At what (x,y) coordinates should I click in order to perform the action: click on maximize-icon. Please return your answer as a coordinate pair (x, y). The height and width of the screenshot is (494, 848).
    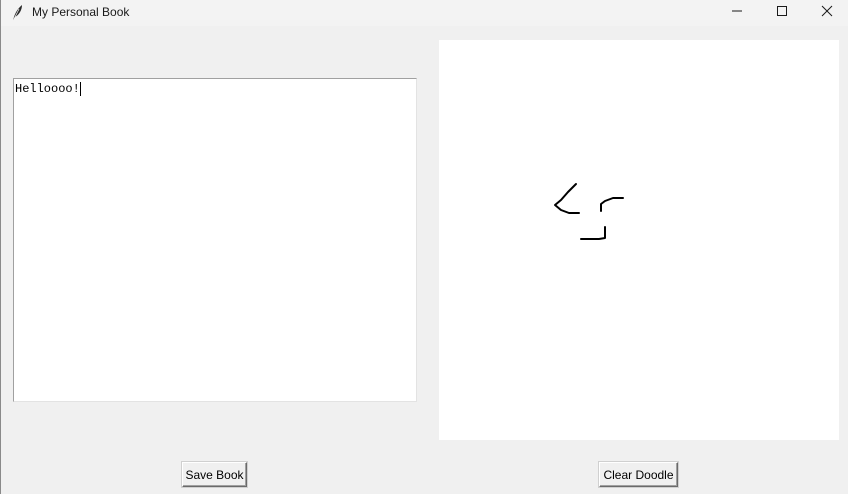
    Looking at the image, I should click on (782, 13).